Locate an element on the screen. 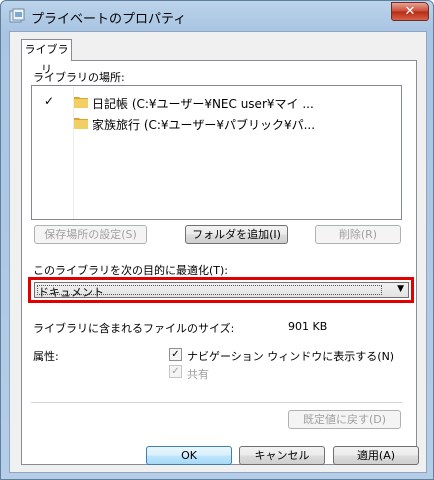 This screenshot has height=480, width=434. show-in-navigation-label: ナビゲーション ウィンドウに表示する(N) is located at coordinates (290, 356).